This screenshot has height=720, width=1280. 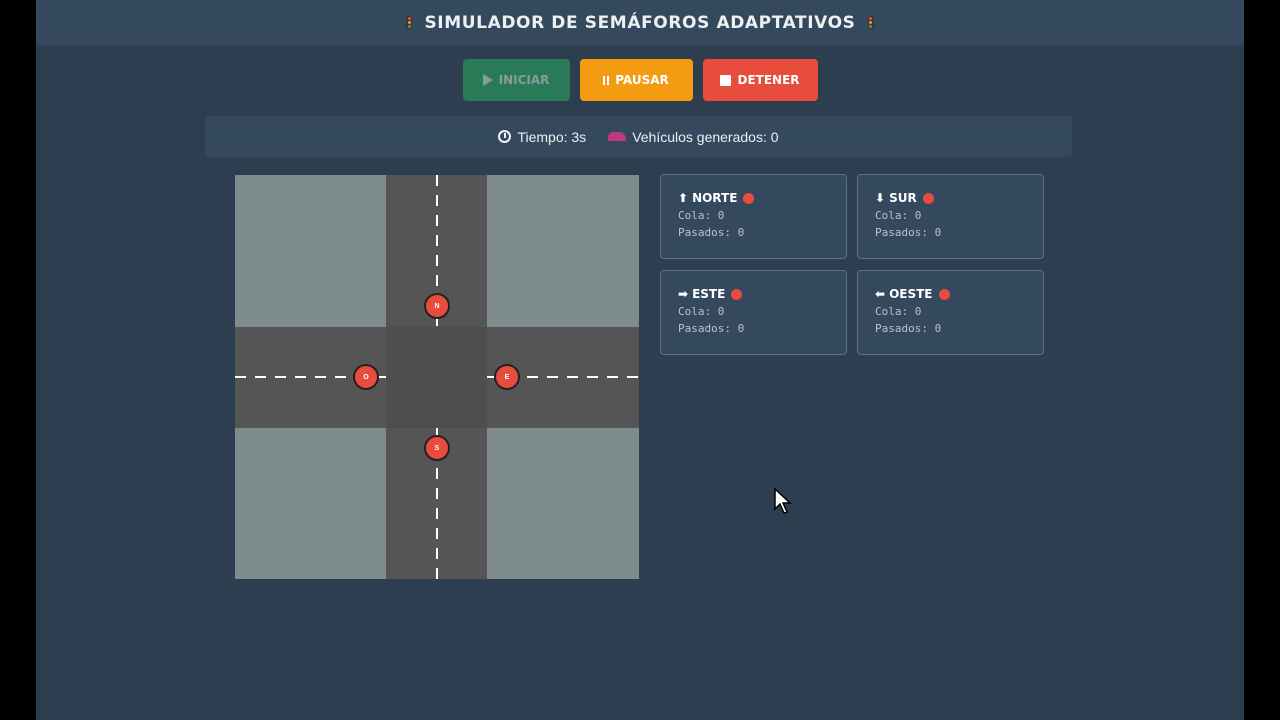 What do you see at coordinates (683, 198) in the screenshot?
I see `arrow-up-icon: ⬆` at bounding box center [683, 198].